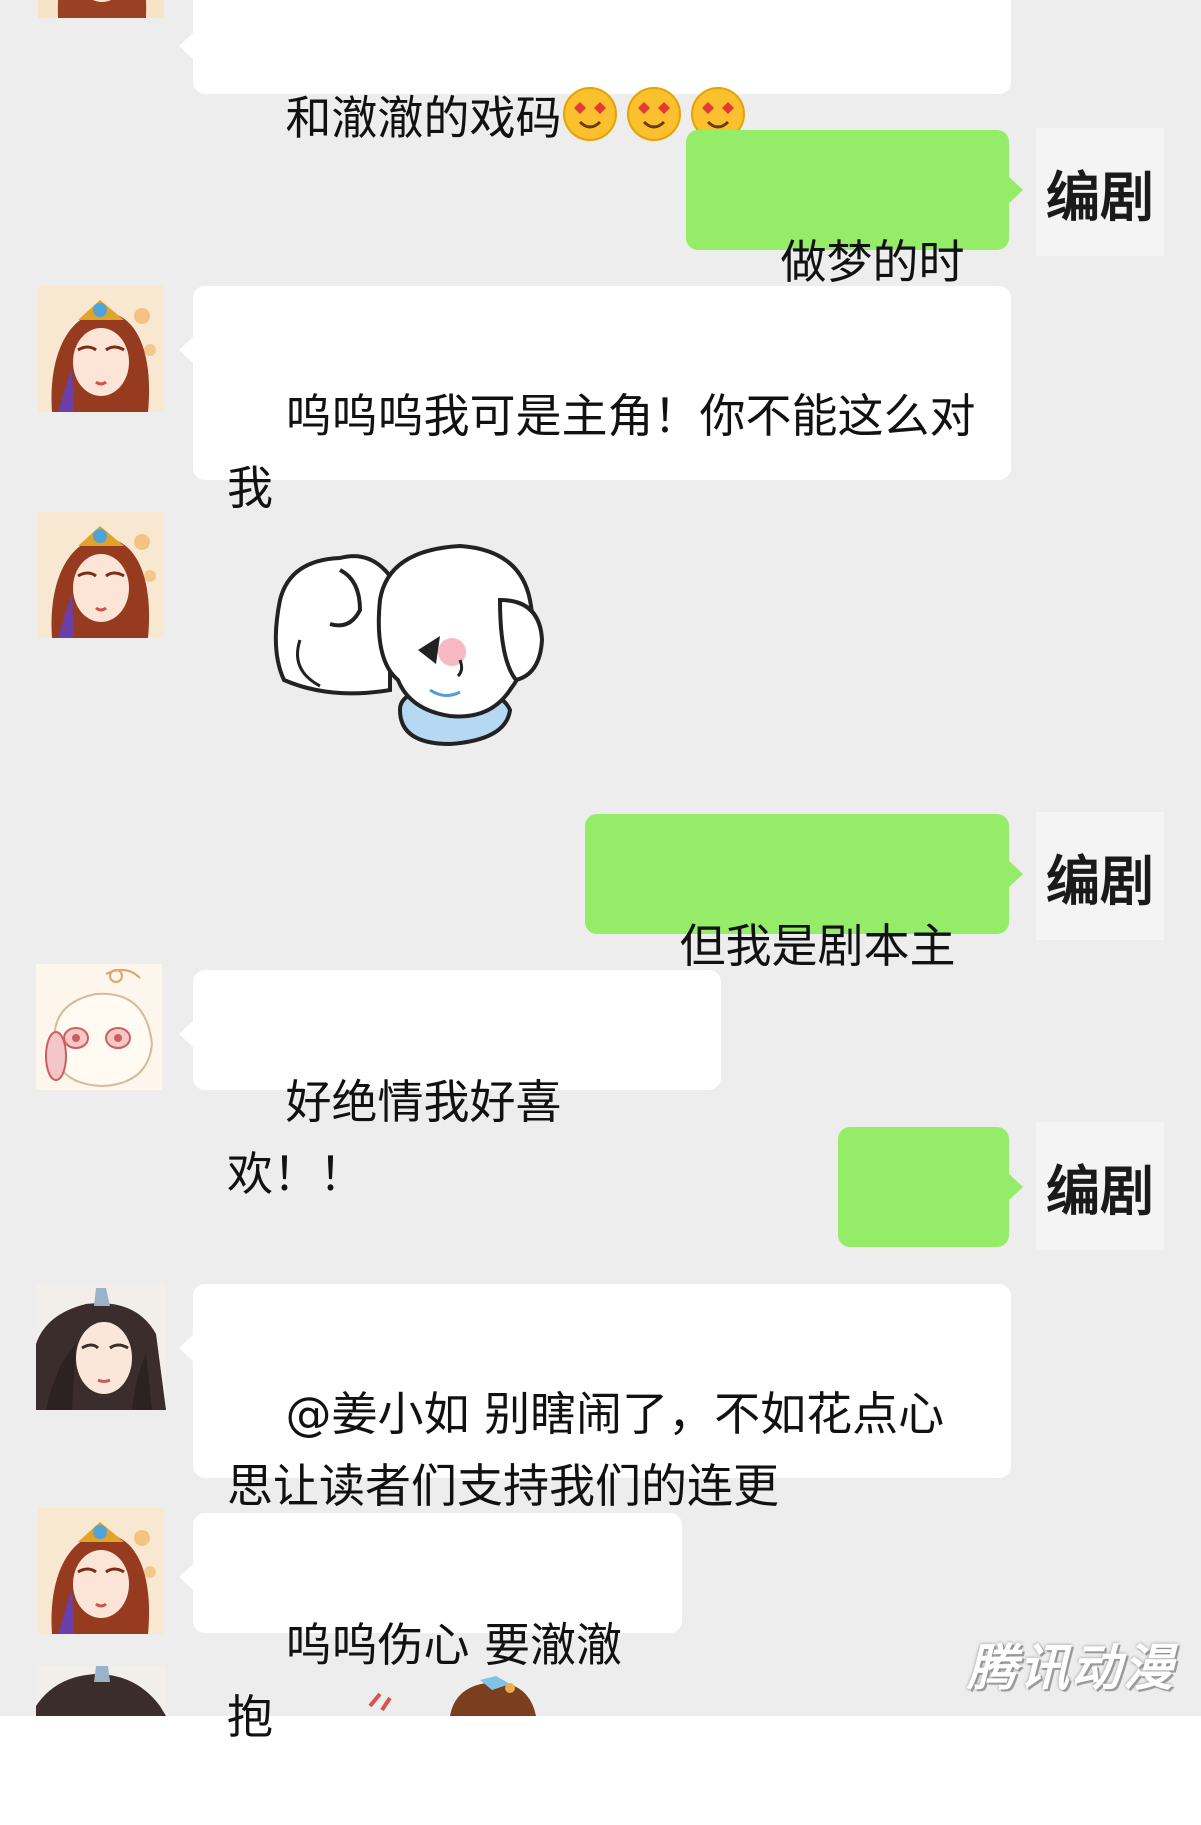 The height and width of the screenshot is (1825, 1201). I want to click on message-text: 呜呜呜我可是主角！你不能这么对我, so click(601, 452).